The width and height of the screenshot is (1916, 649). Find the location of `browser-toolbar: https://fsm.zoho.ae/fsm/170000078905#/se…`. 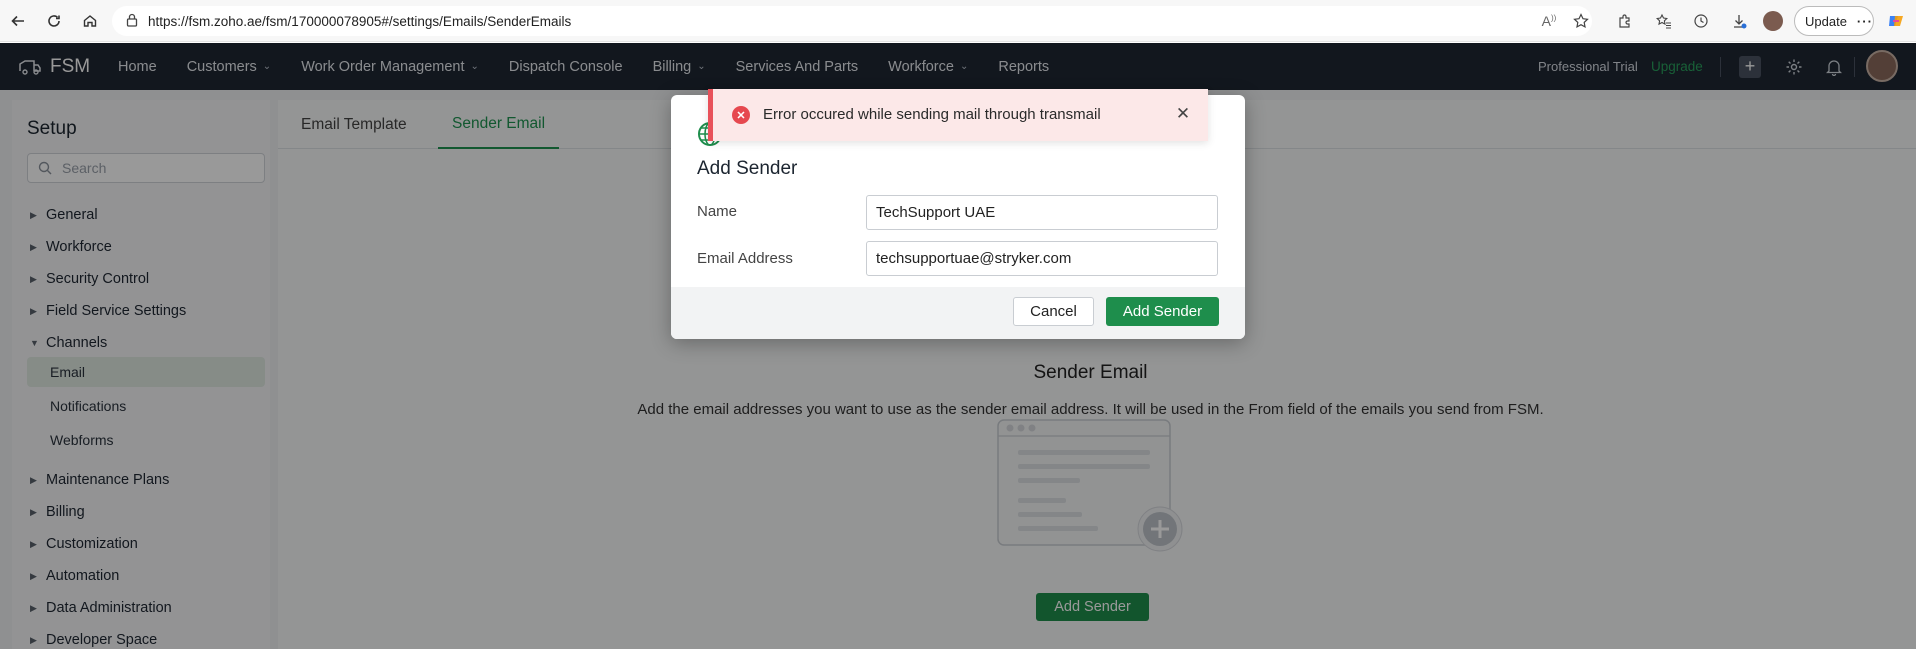

browser-toolbar: https://fsm.zoho.ae/fsm/170000078905#/se… is located at coordinates (958, 21).